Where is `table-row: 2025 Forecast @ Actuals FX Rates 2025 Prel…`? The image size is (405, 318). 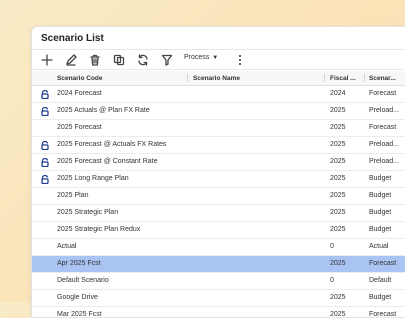 table-row: 2025 Forecast @ Actuals FX Rates 2025 Prel… is located at coordinates (218, 145).